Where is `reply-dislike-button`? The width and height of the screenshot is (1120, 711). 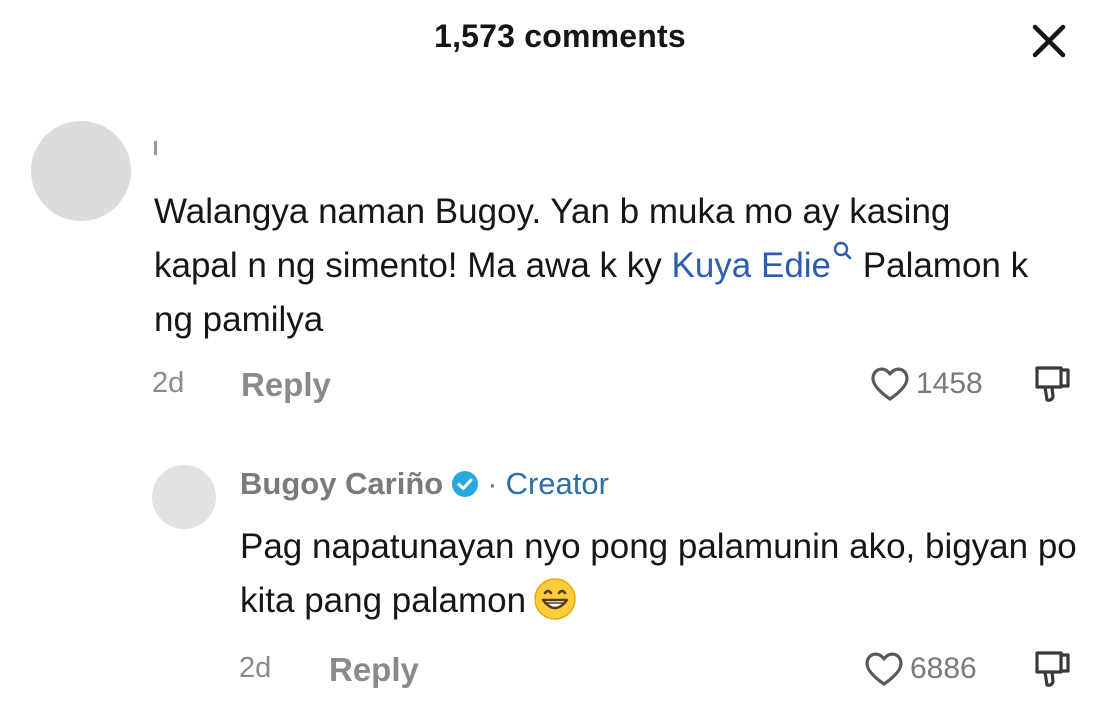
reply-dislike-button is located at coordinates (1052, 669).